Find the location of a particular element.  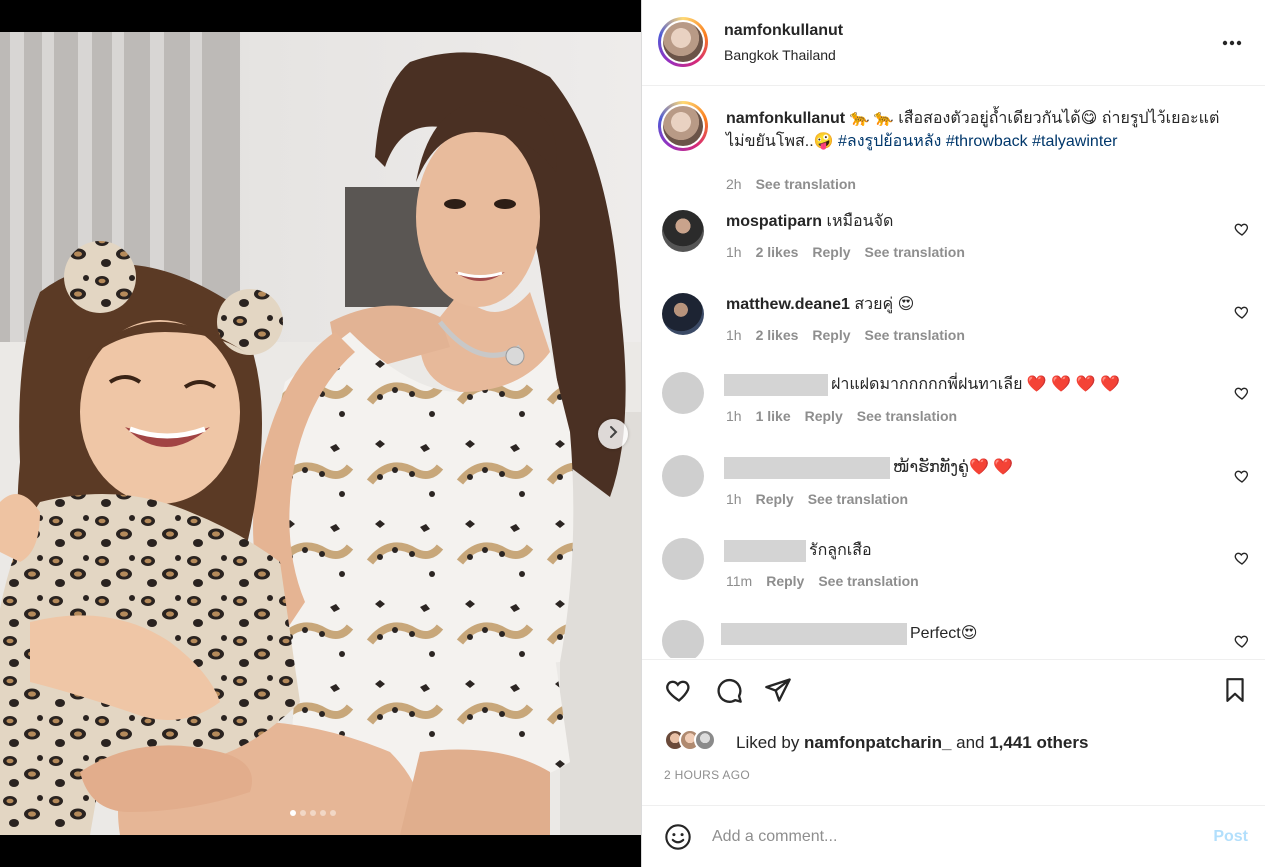

post-location: Bangkok Thailand is located at coordinates (780, 55).